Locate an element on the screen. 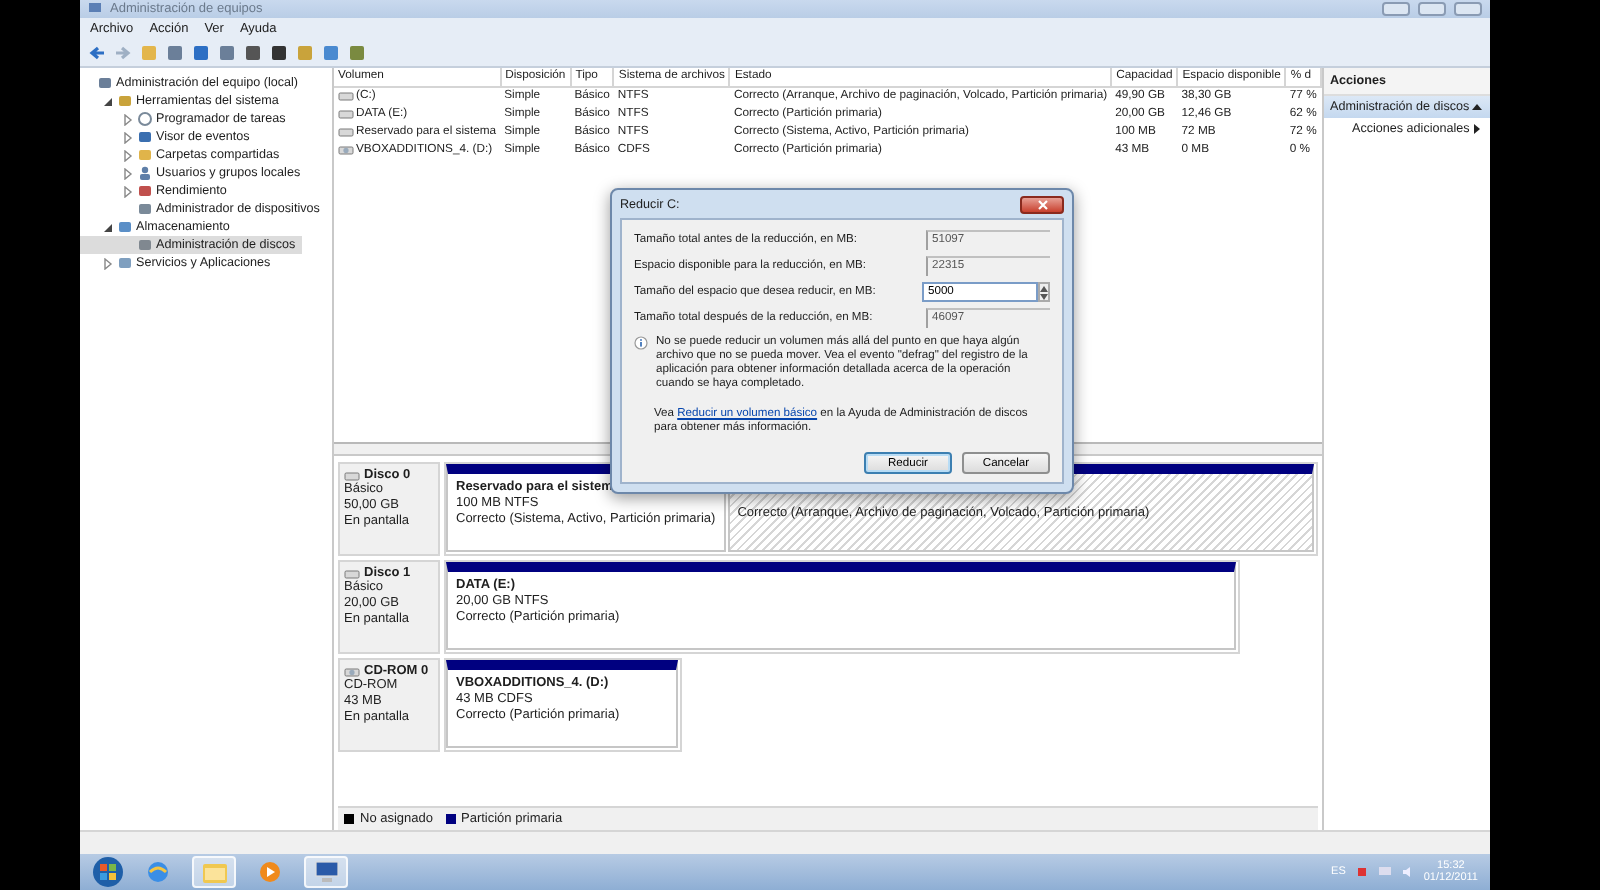 This screenshot has height=890, width=1600. globe-icon is located at coordinates (158, 872).